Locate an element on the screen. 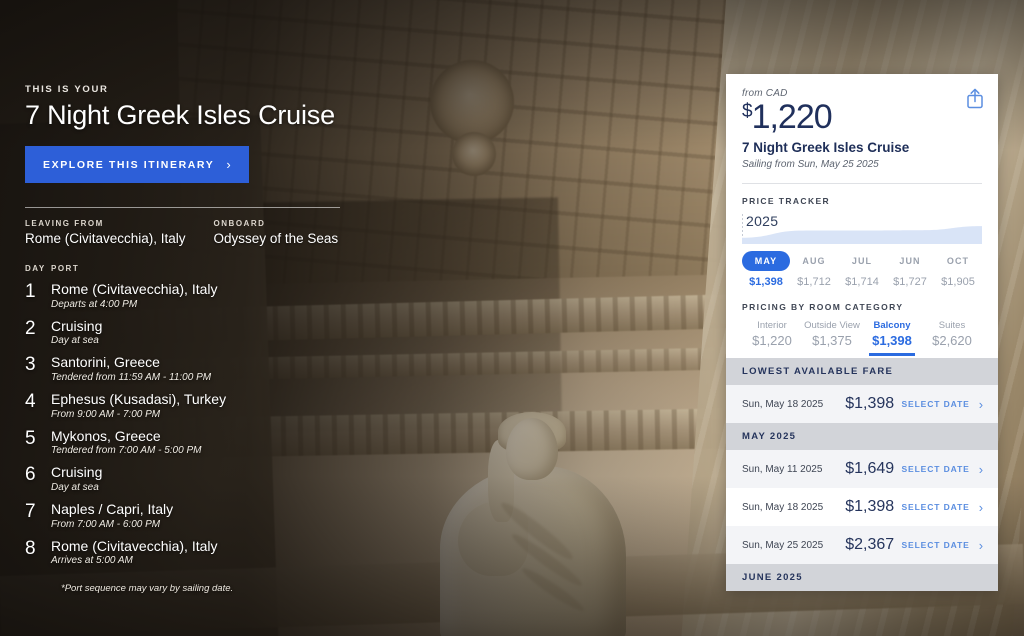 This screenshot has height=636, width=1024. month-pill: JUN is located at coordinates (910, 261).